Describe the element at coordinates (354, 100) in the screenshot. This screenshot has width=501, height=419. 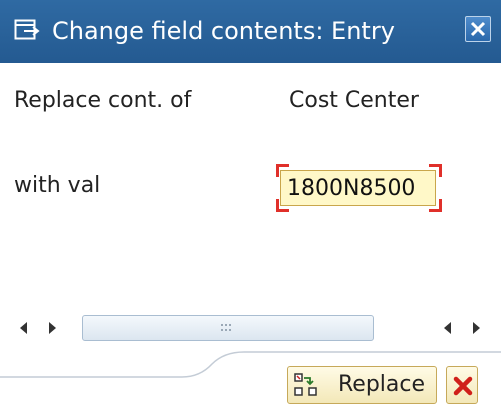
I see `field-name-value: Cost Center` at that location.